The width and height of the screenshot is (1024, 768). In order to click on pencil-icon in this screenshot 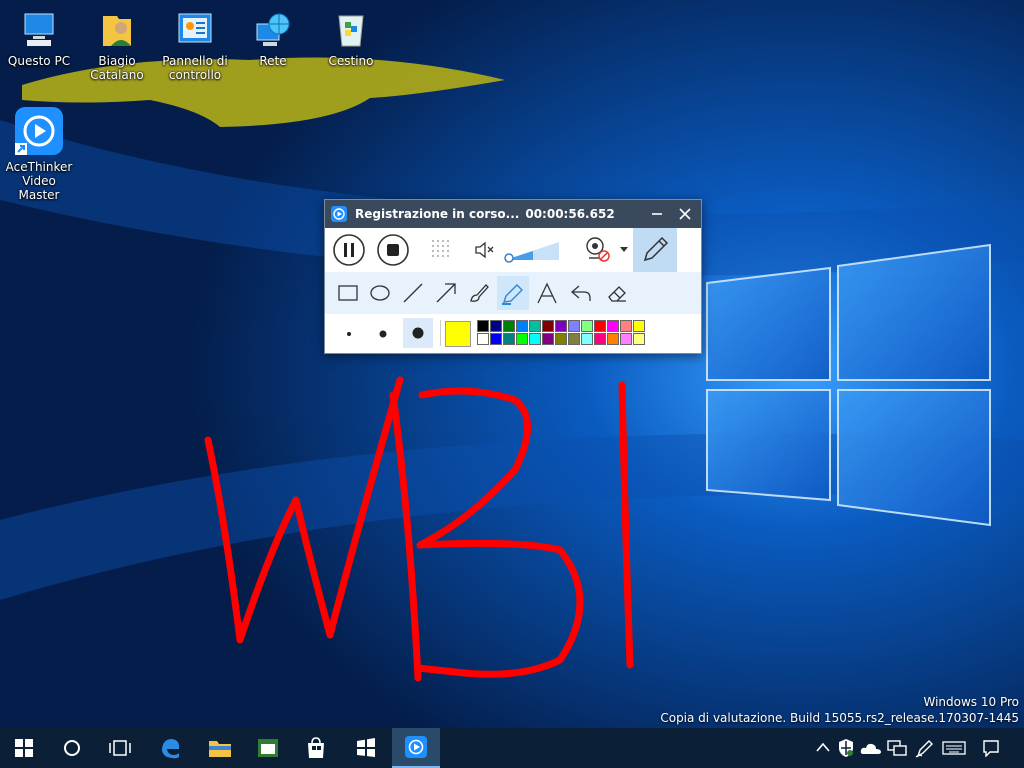, I will do `click(656, 249)`.